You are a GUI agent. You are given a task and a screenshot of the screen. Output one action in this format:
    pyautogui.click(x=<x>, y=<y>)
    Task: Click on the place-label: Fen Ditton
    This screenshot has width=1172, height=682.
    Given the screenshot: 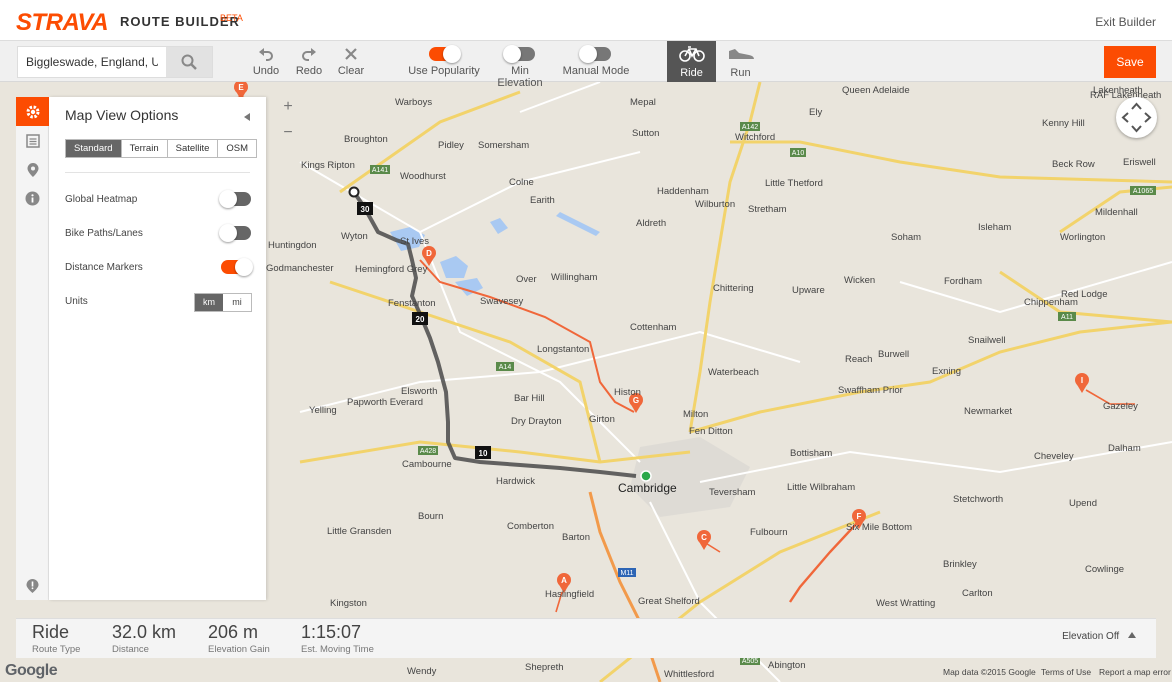 What is the action you would take?
    pyautogui.click(x=711, y=431)
    